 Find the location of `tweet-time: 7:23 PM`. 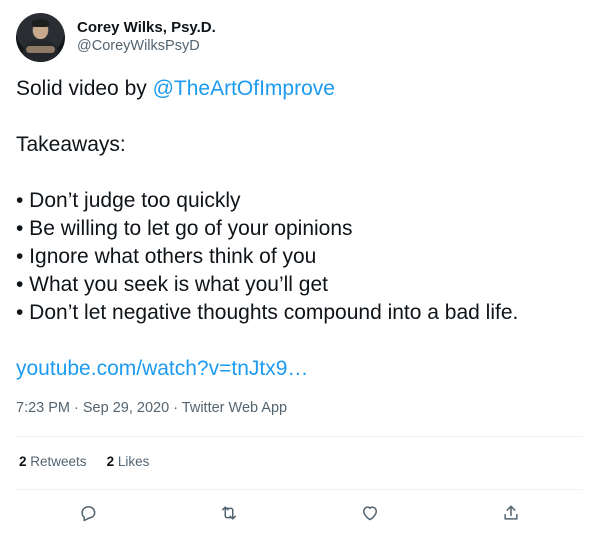

tweet-time: 7:23 PM is located at coordinates (43, 408).